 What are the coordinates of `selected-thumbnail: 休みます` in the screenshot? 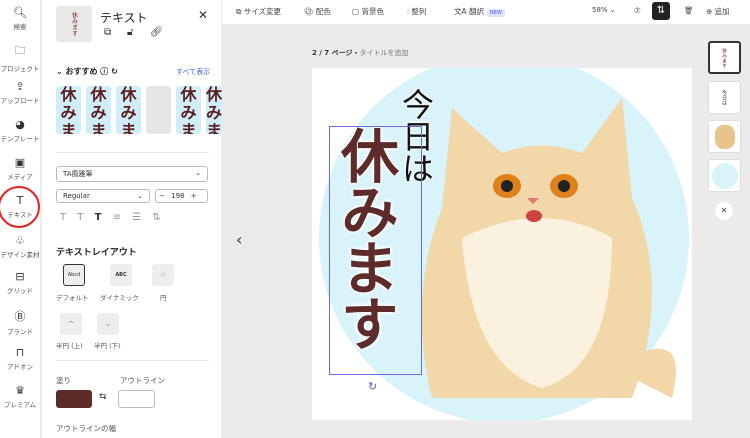 It's located at (74, 24).